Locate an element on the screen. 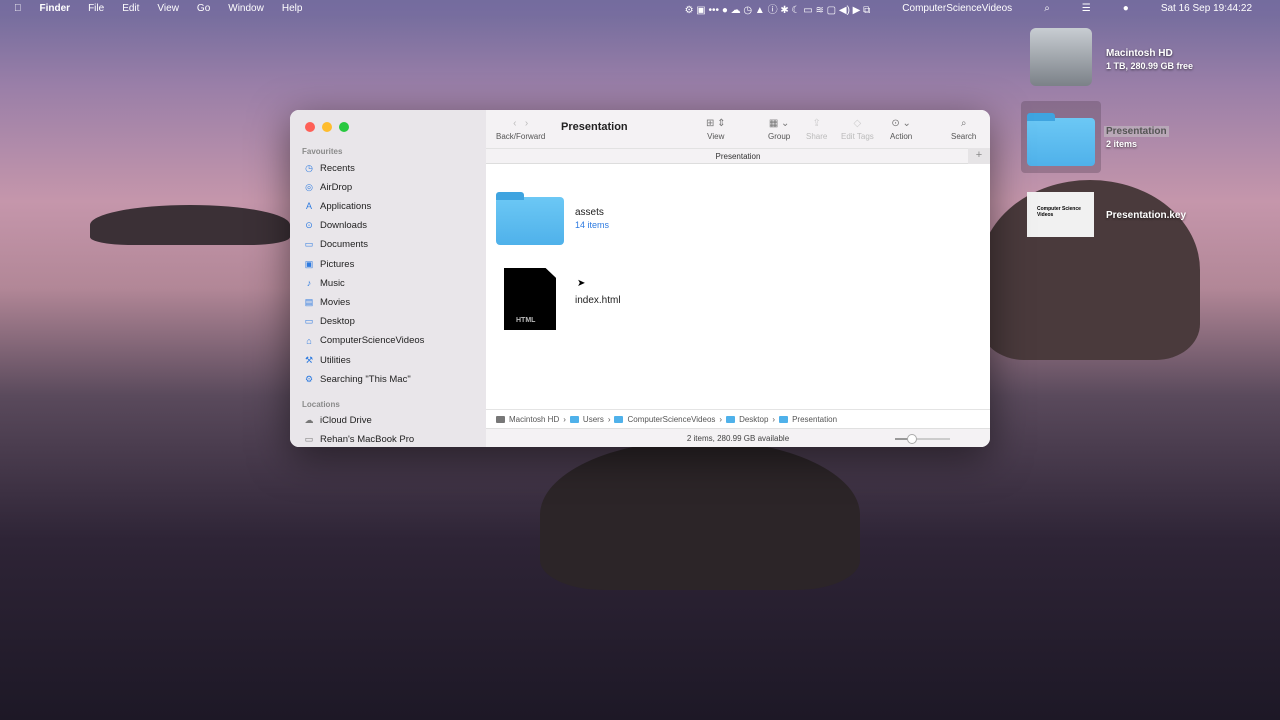 The height and width of the screenshot is (720, 1280). share-icon: ⇪ is located at coordinates (816, 123).